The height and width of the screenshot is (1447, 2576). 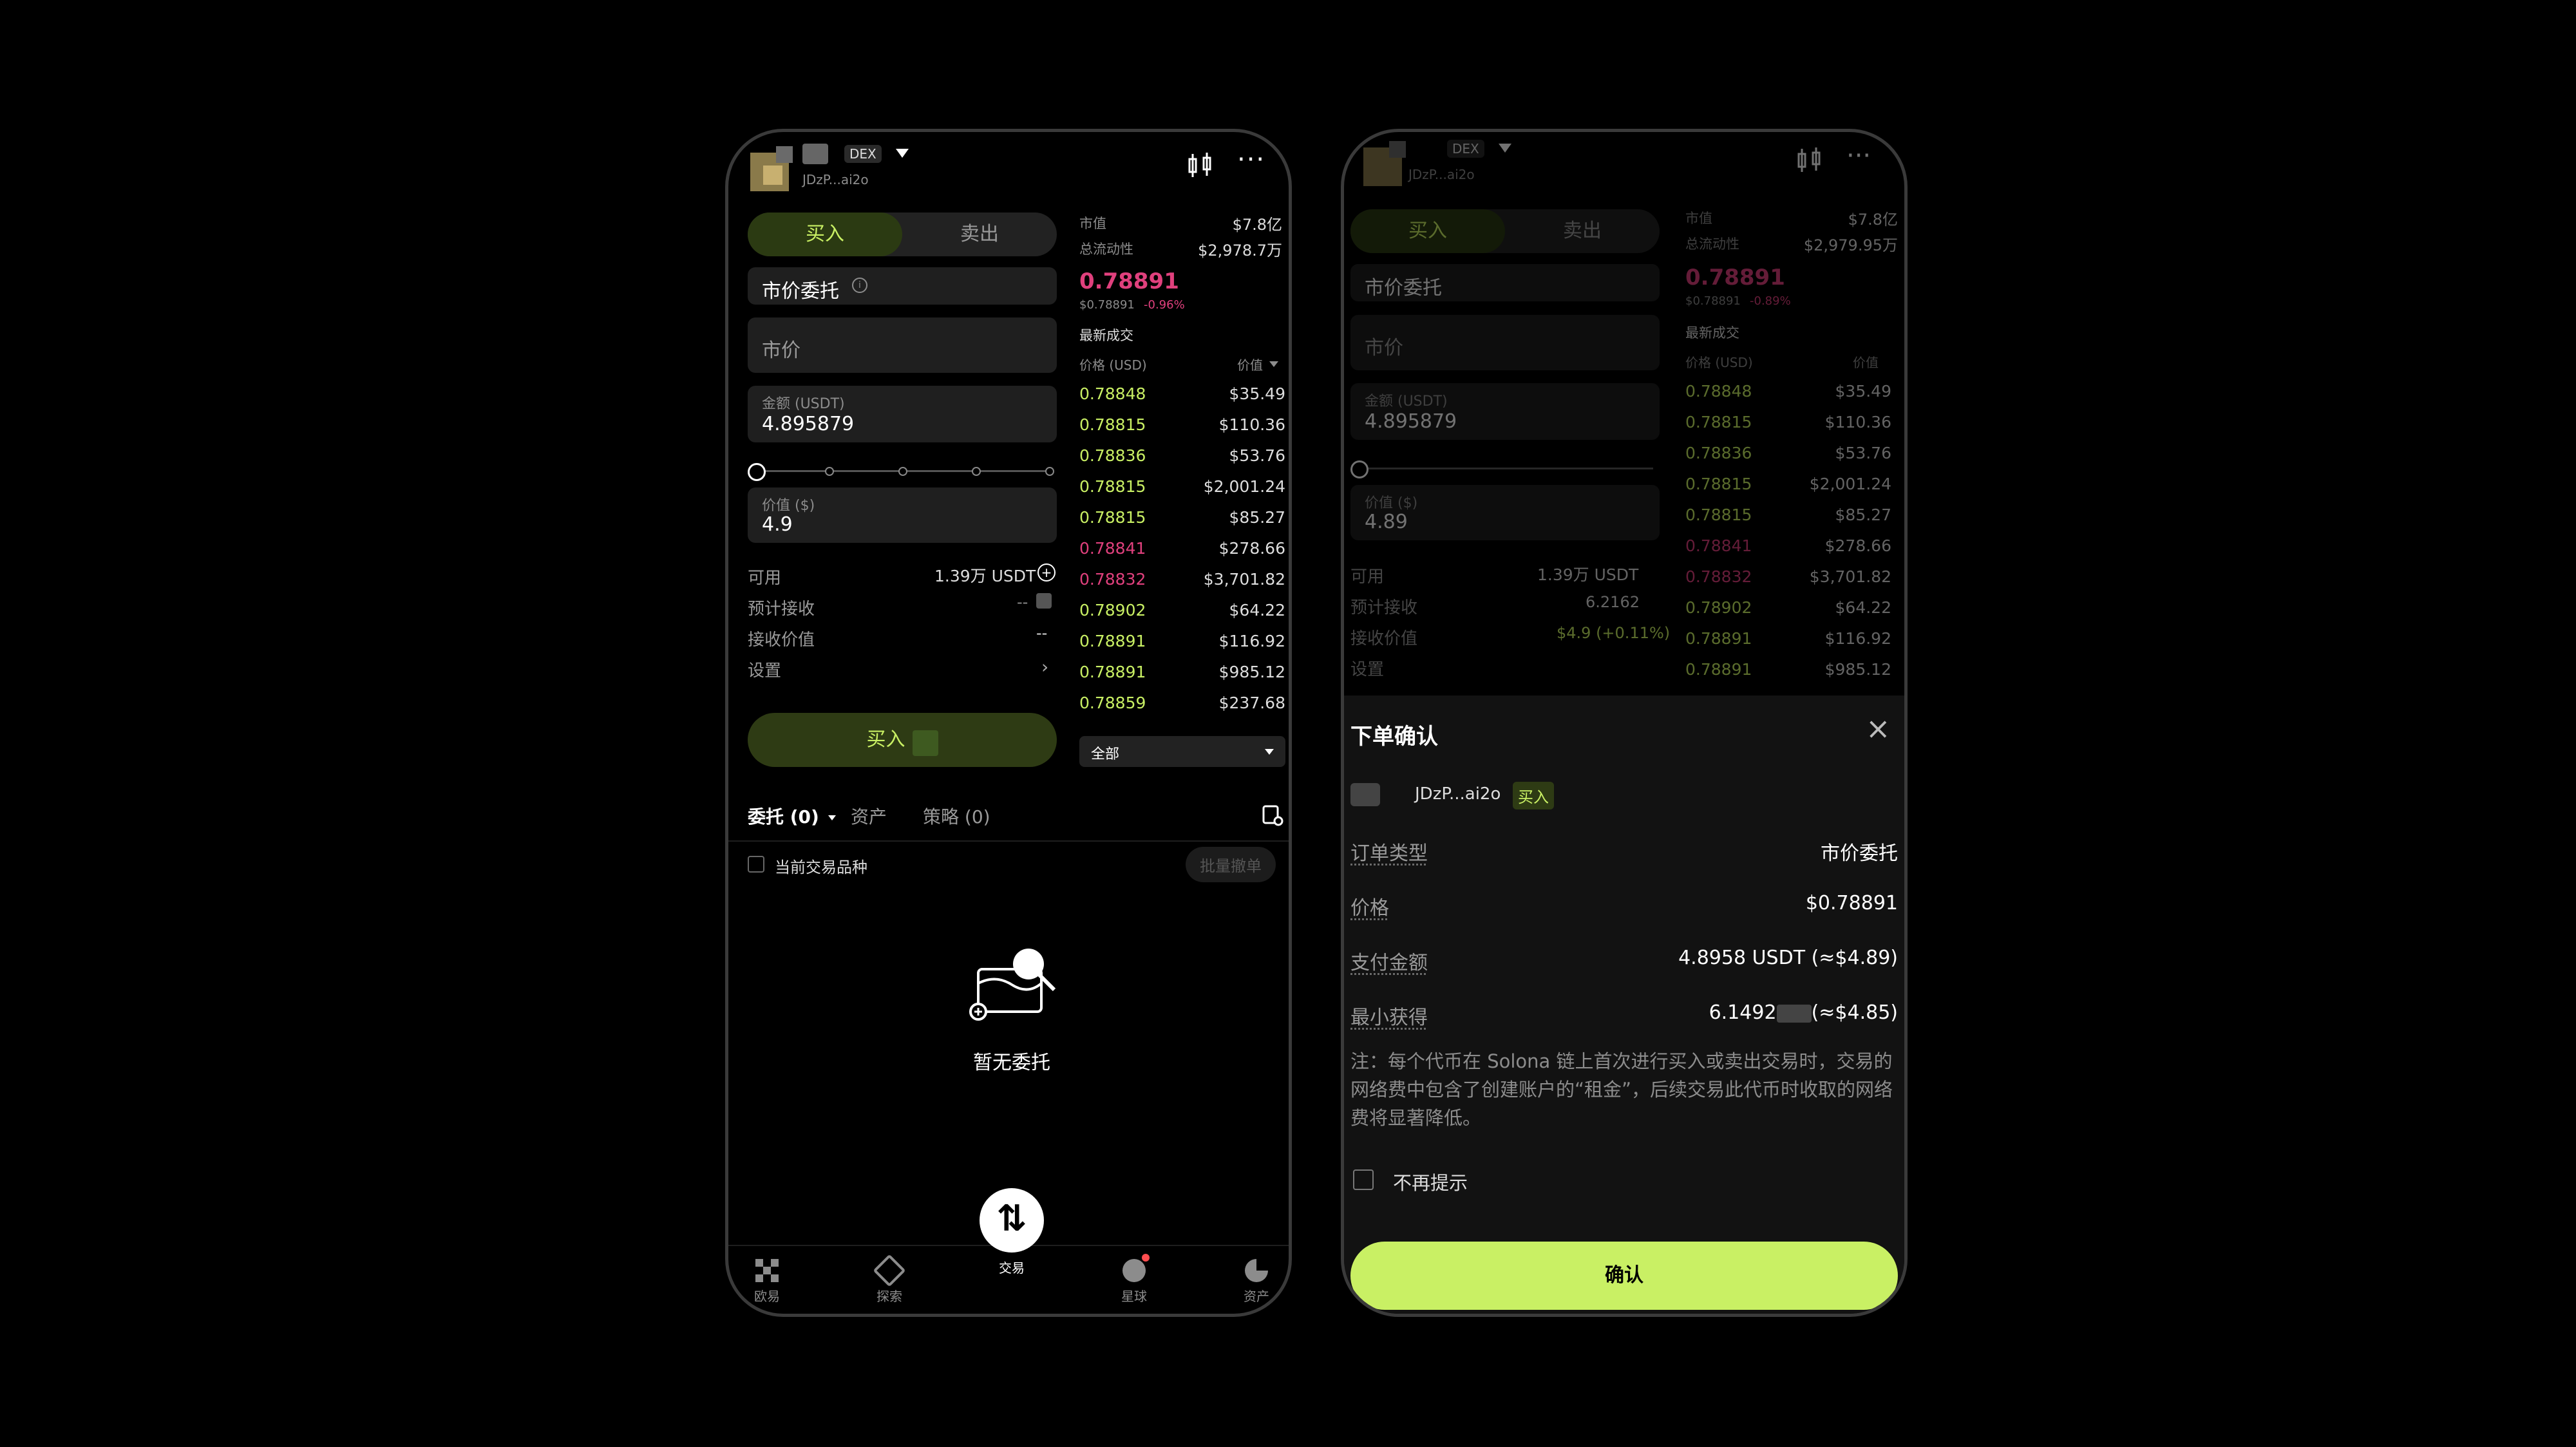 What do you see at coordinates (1384, 348) in the screenshot?
I see `price-placeholder: 市价` at bounding box center [1384, 348].